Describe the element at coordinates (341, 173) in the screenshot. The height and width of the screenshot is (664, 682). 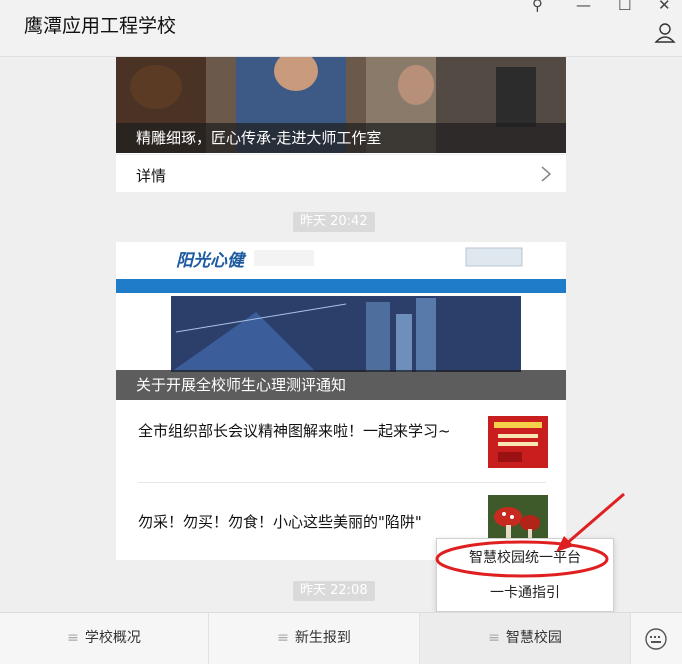
I see `detail-row: 详情` at that location.